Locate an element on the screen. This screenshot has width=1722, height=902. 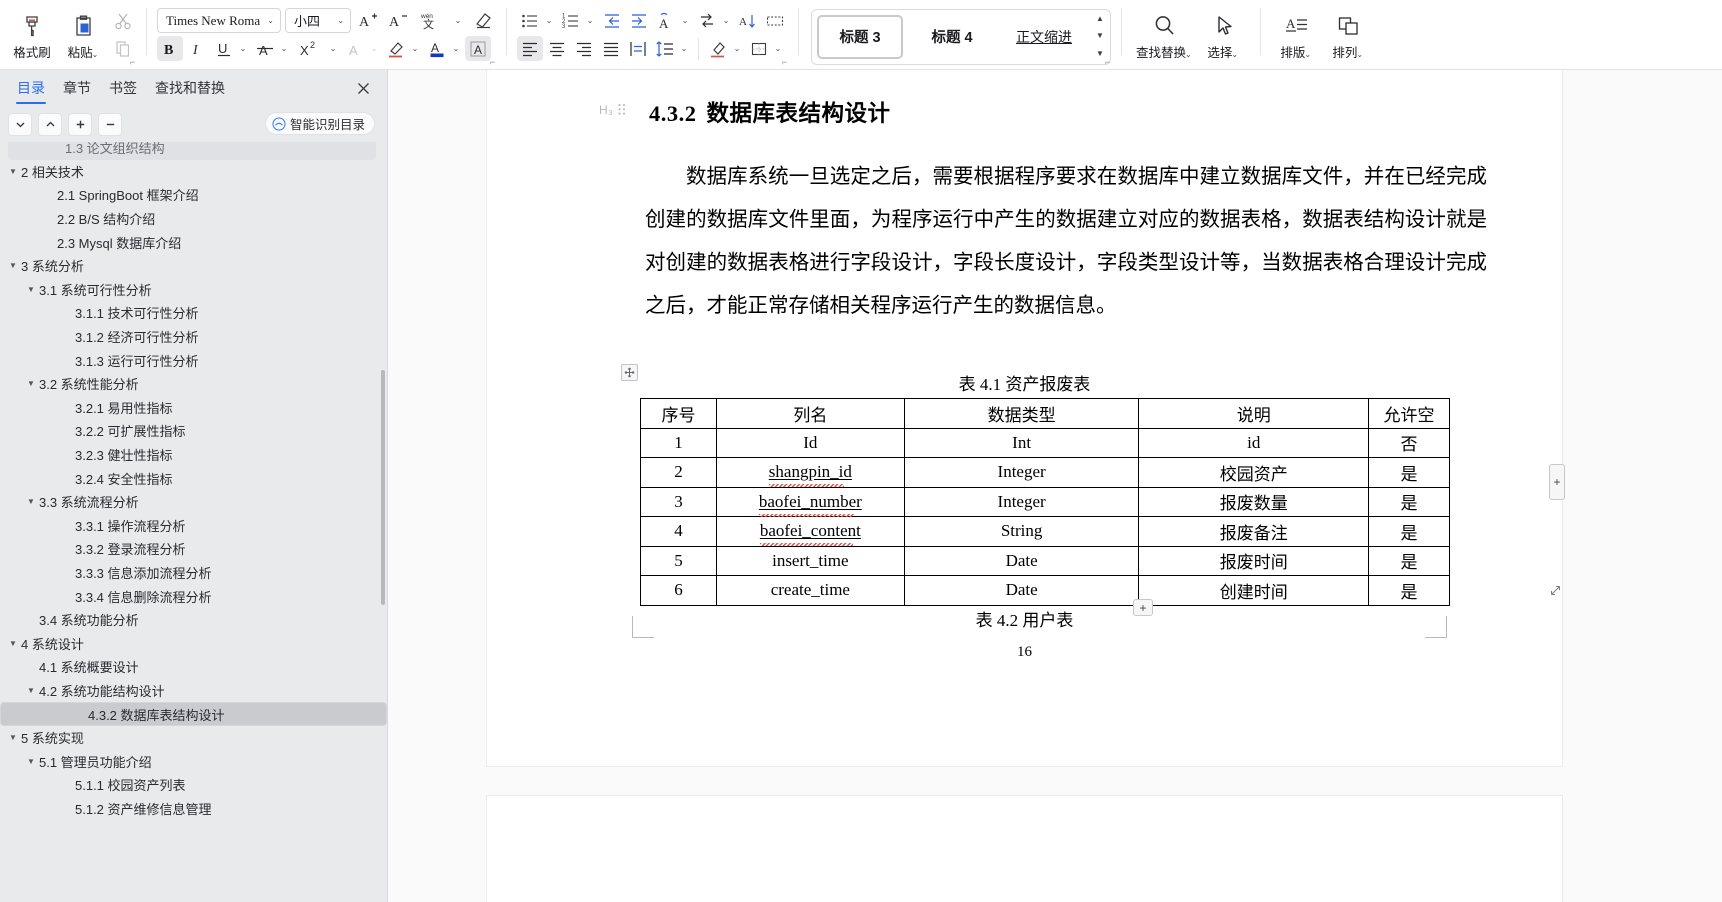
select-button: 选择⌄ is located at coordinates (1224, 35).